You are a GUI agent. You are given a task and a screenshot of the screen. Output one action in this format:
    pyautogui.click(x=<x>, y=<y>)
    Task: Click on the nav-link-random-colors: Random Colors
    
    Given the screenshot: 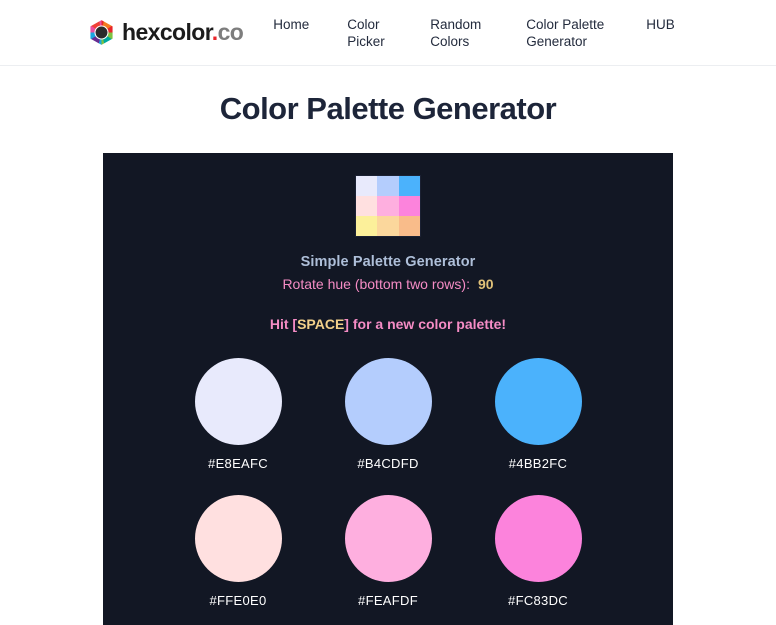 What is the action you would take?
    pyautogui.click(x=466, y=34)
    